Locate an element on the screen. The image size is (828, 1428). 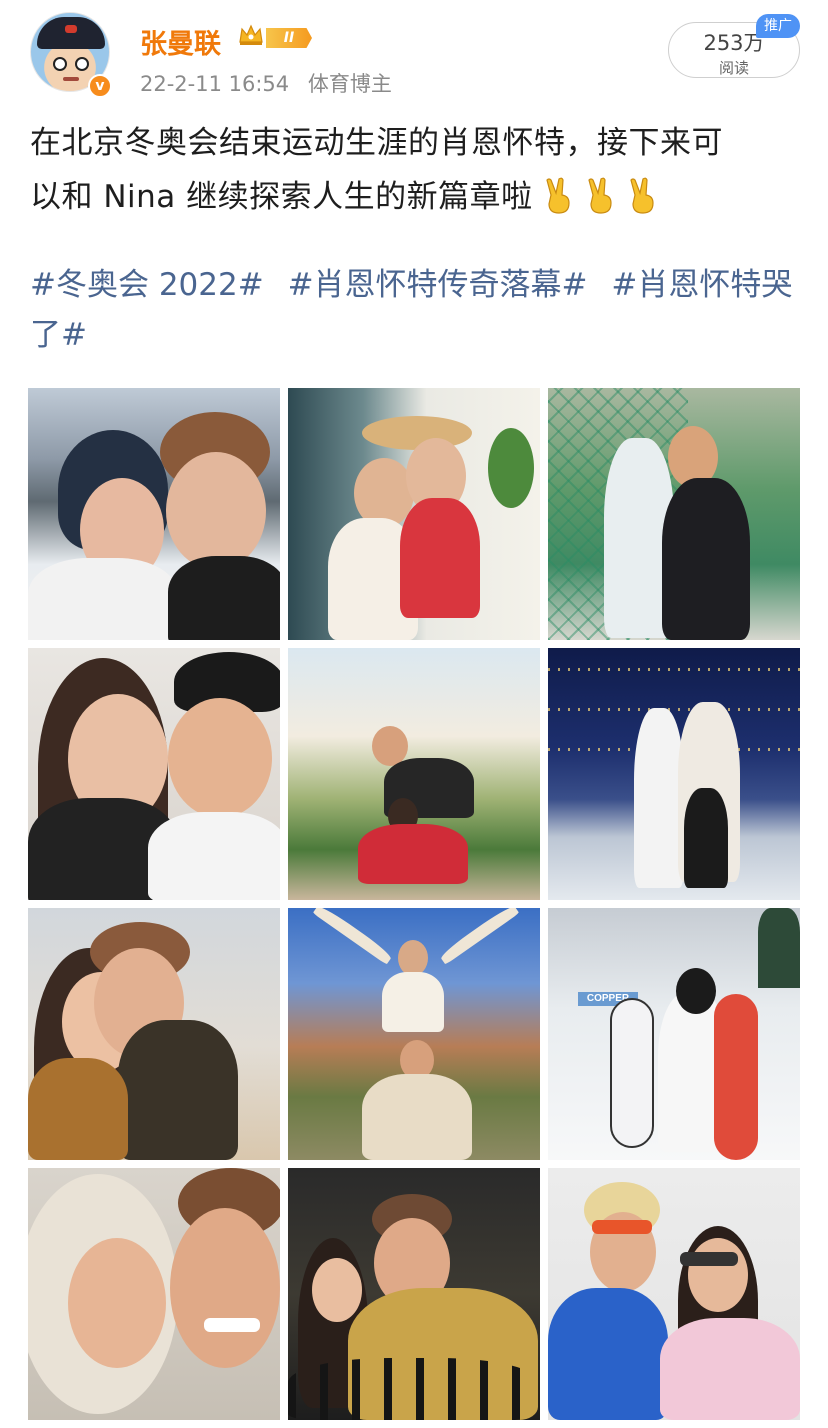
category: 体育博主 is located at coordinates (349, 84).